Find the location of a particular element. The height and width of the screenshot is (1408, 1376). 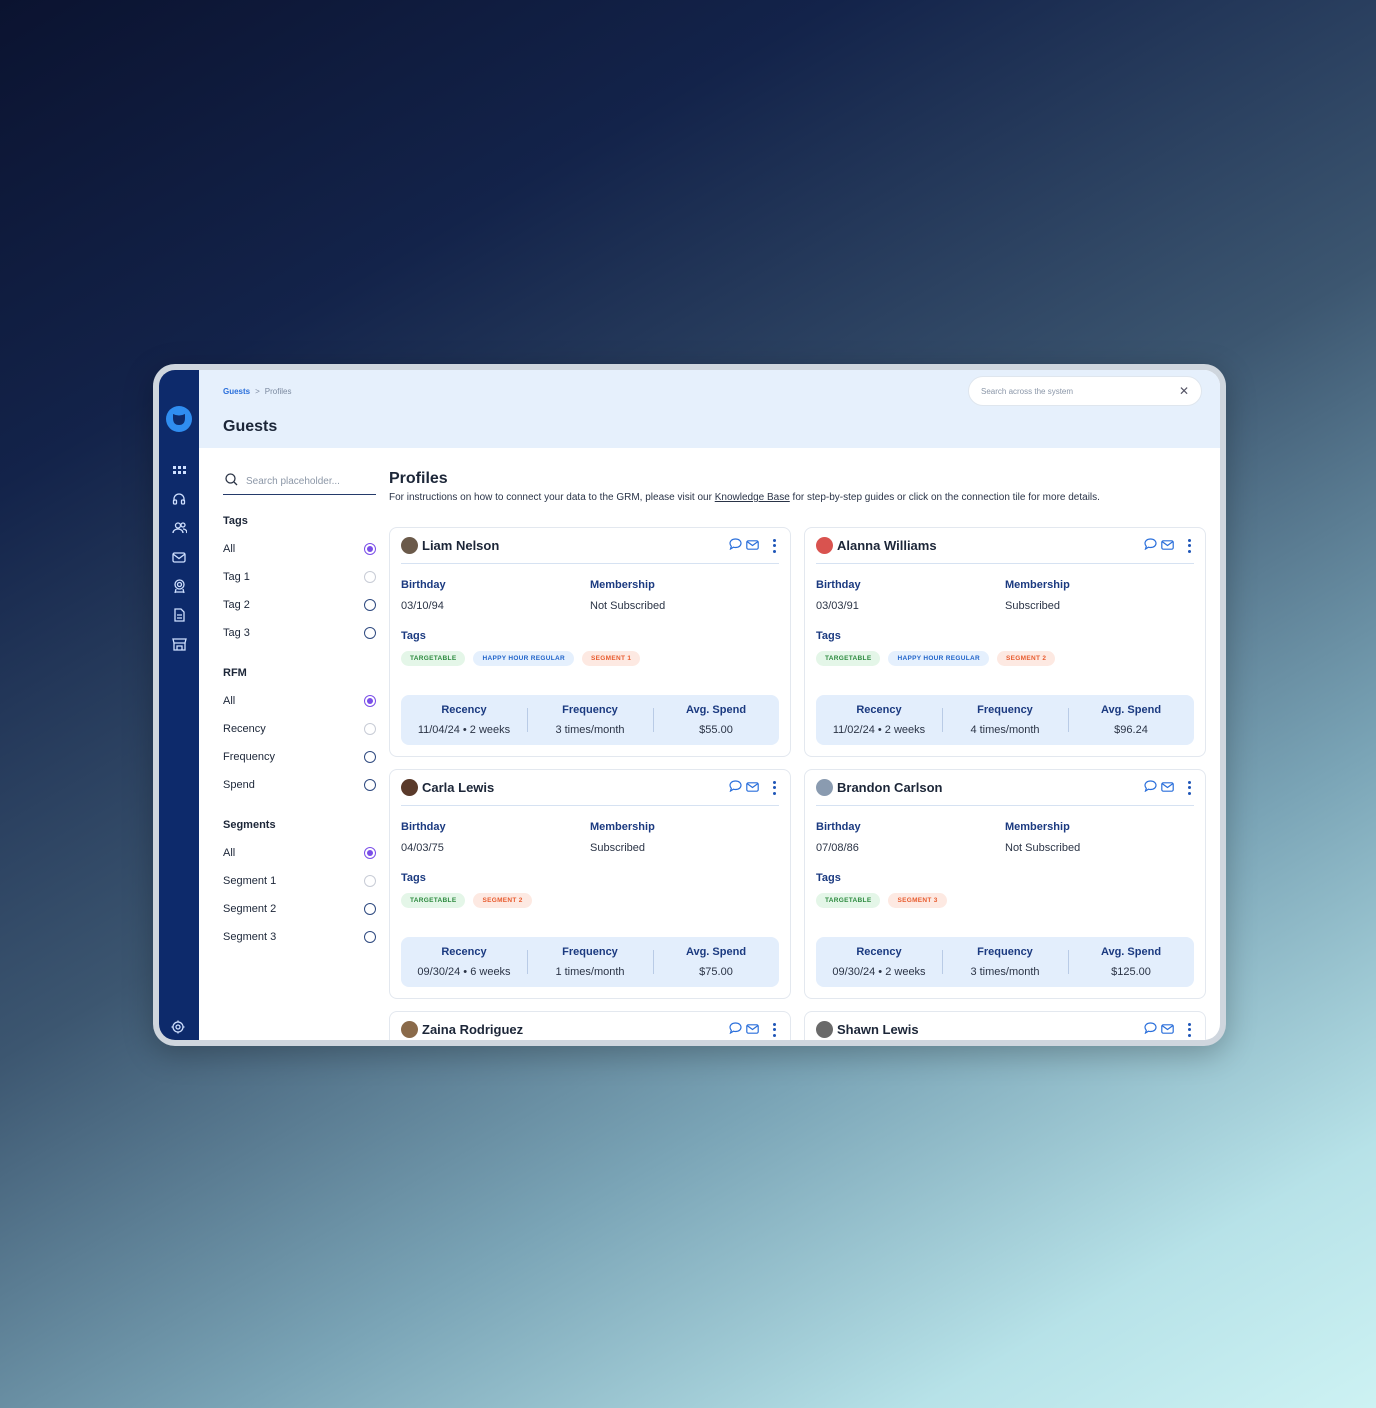

guest-name: Zaina Rodriguez is located at coordinates (472, 1029).